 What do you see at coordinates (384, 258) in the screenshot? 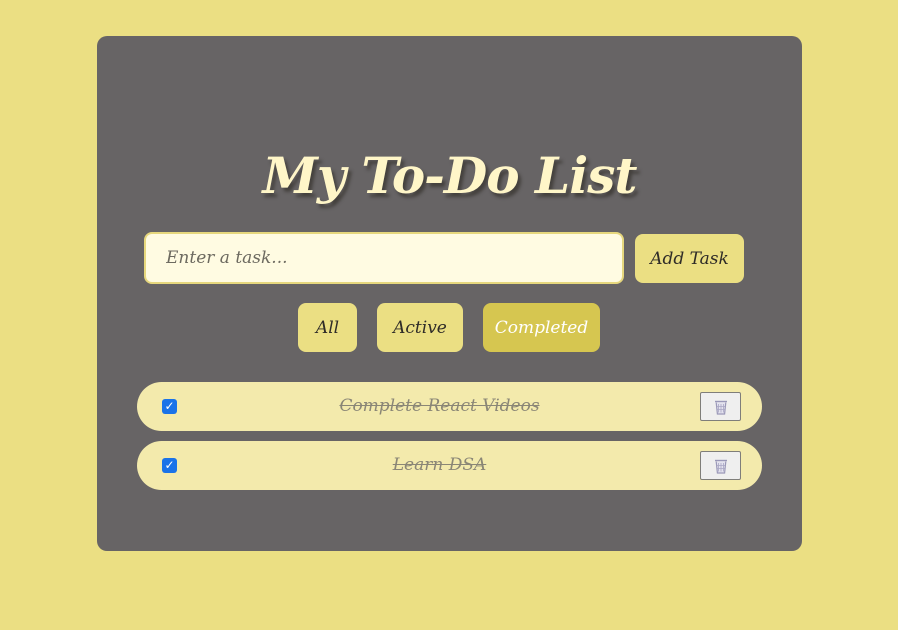
I see `task-input` at bounding box center [384, 258].